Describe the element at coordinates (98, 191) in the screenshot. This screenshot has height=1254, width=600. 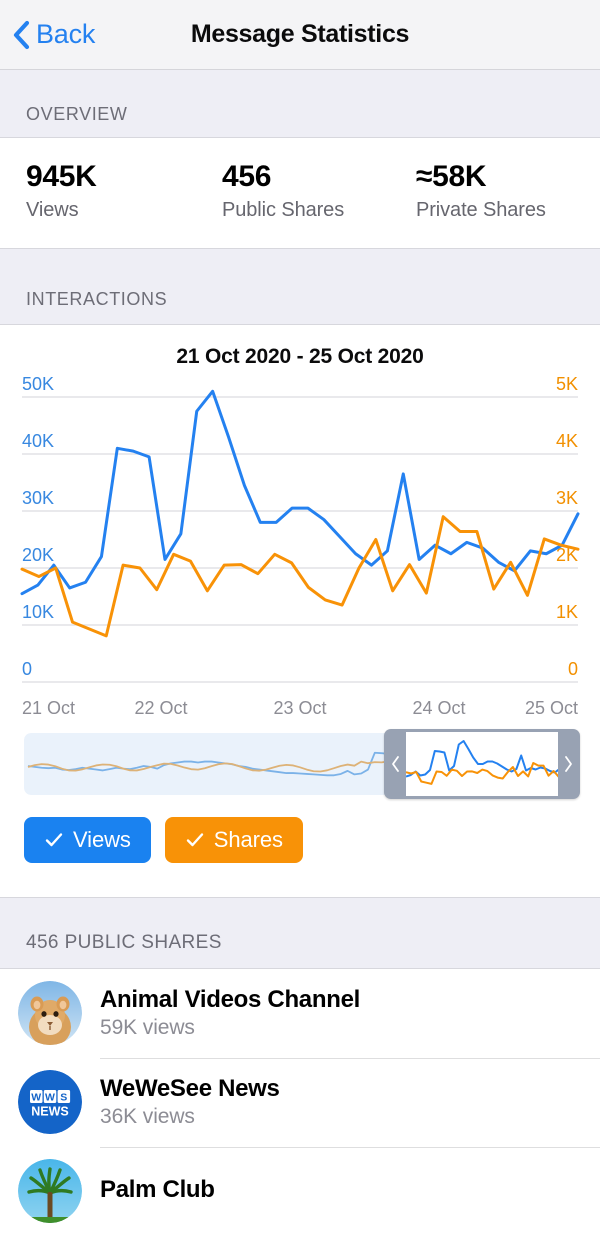
I see `stat-views: 945K Views` at that location.